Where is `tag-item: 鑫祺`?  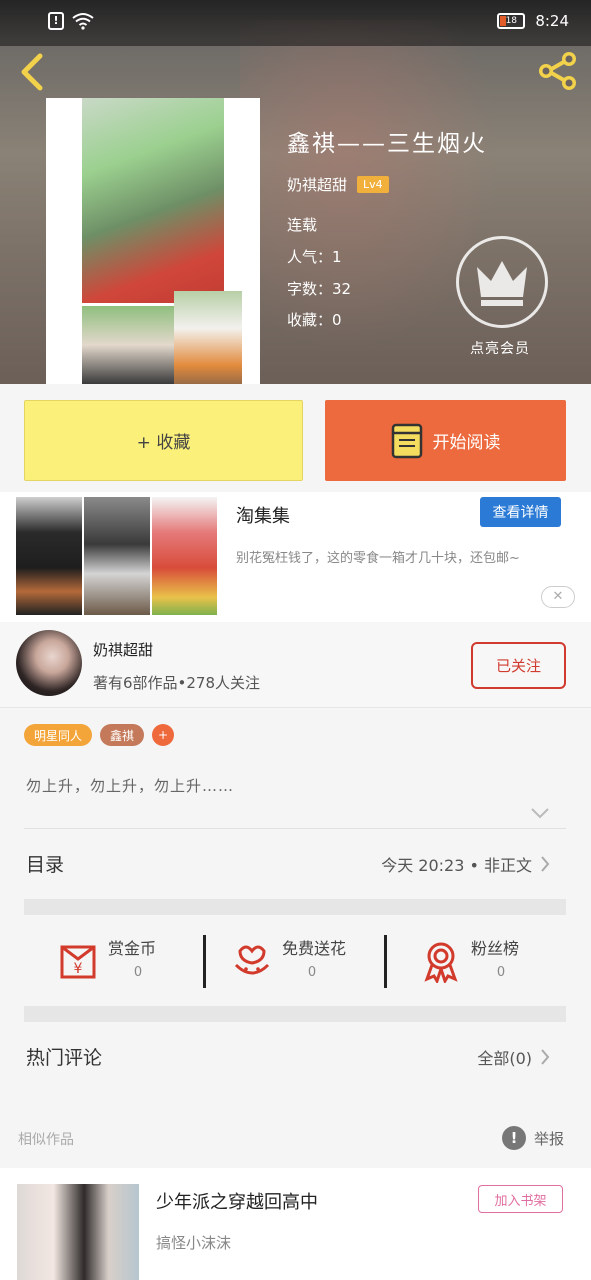
tag-item: 鑫祺 is located at coordinates (122, 735).